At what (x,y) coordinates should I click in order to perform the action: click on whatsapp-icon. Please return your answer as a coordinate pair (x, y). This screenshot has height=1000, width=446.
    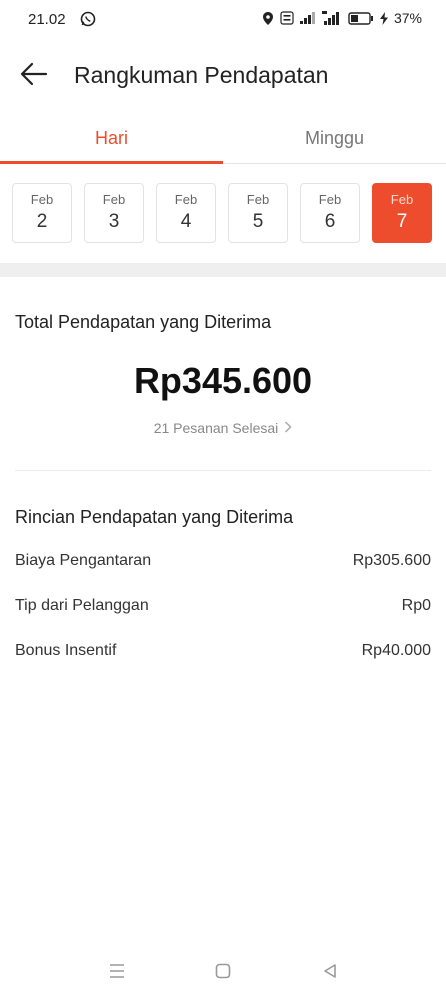
    Looking at the image, I should click on (88, 19).